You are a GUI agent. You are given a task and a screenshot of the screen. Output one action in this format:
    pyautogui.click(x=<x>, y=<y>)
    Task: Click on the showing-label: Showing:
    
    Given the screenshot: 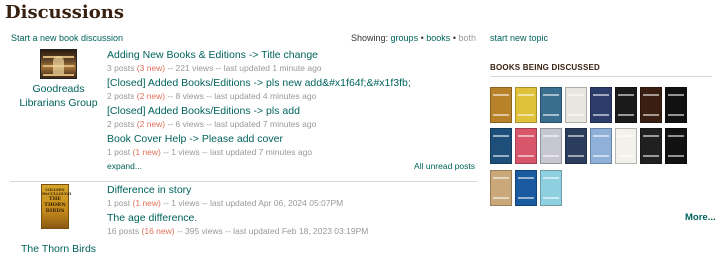 What is the action you would take?
    pyautogui.click(x=370, y=38)
    